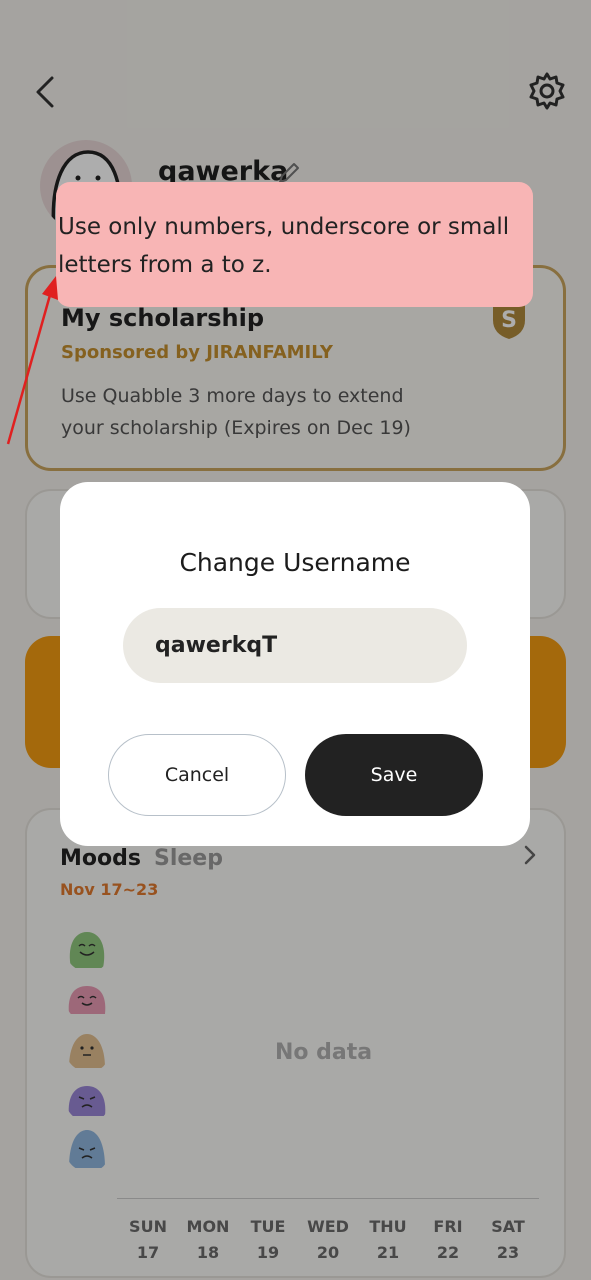  Describe the element at coordinates (394, 775) in the screenshot. I see `save-button: Save` at that location.